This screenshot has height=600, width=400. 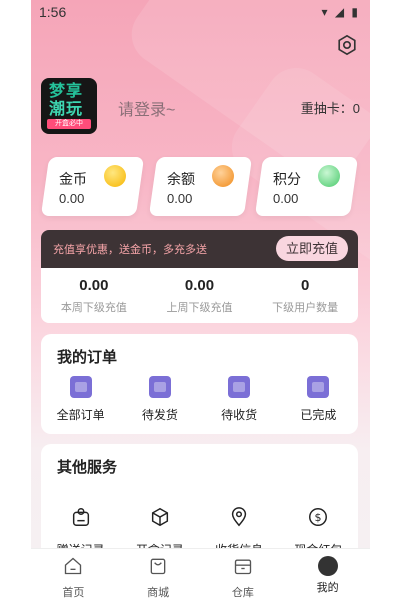 I want to click on gold-coin-icon, so click(x=115, y=176).